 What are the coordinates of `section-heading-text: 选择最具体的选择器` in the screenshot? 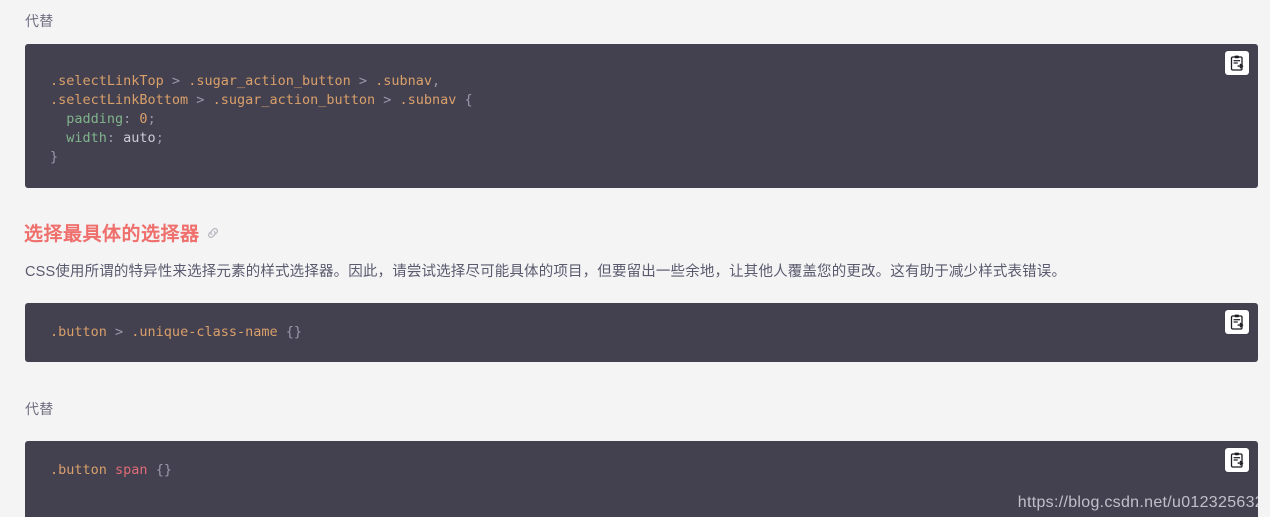 It's located at (112, 234).